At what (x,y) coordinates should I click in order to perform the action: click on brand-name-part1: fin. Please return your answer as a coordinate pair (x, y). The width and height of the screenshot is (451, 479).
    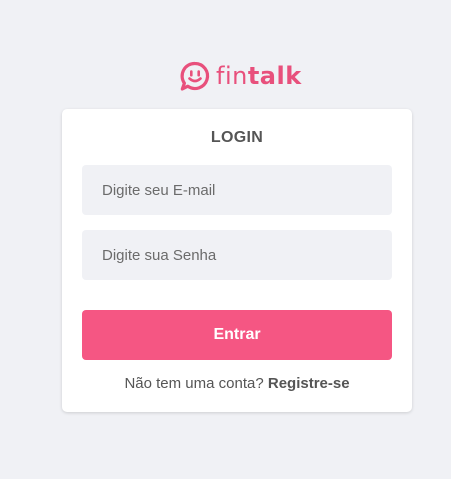
    Looking at the image, I should click on (232, 76).